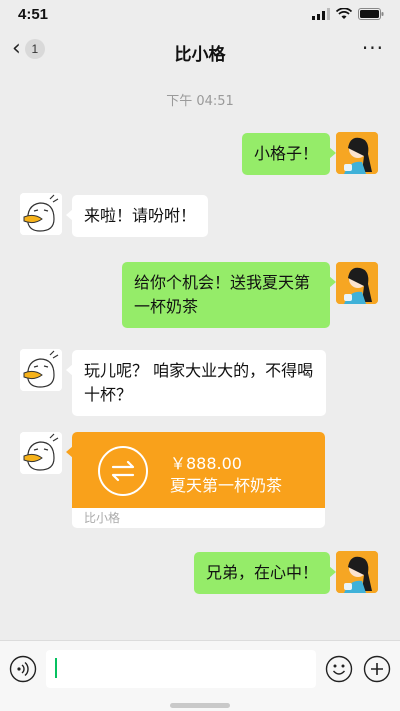  Describe the element at coordinates (321, 14) in the screenshot. I see `signal-icon` at that location.